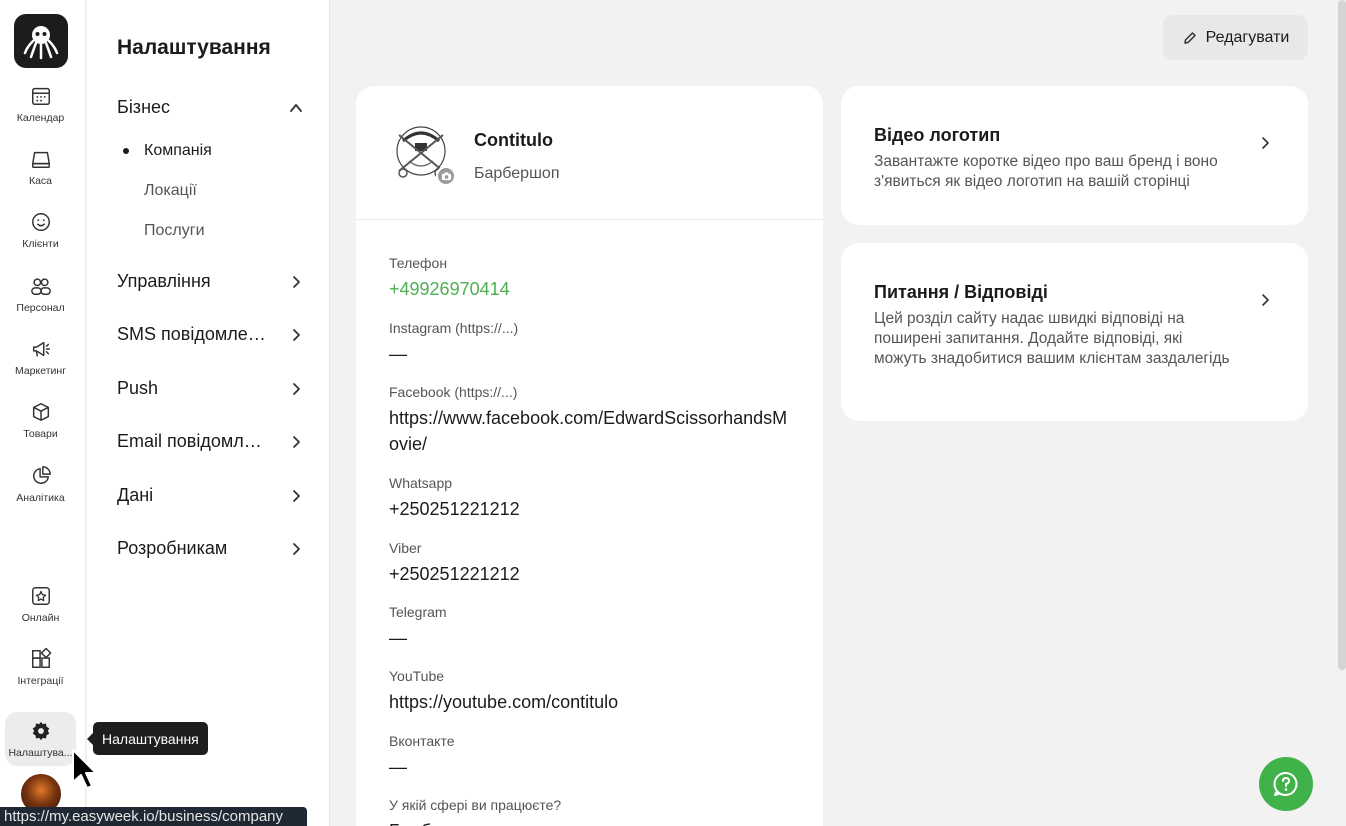  I want to click on mouse-cursor-icon, so click(84, 769).